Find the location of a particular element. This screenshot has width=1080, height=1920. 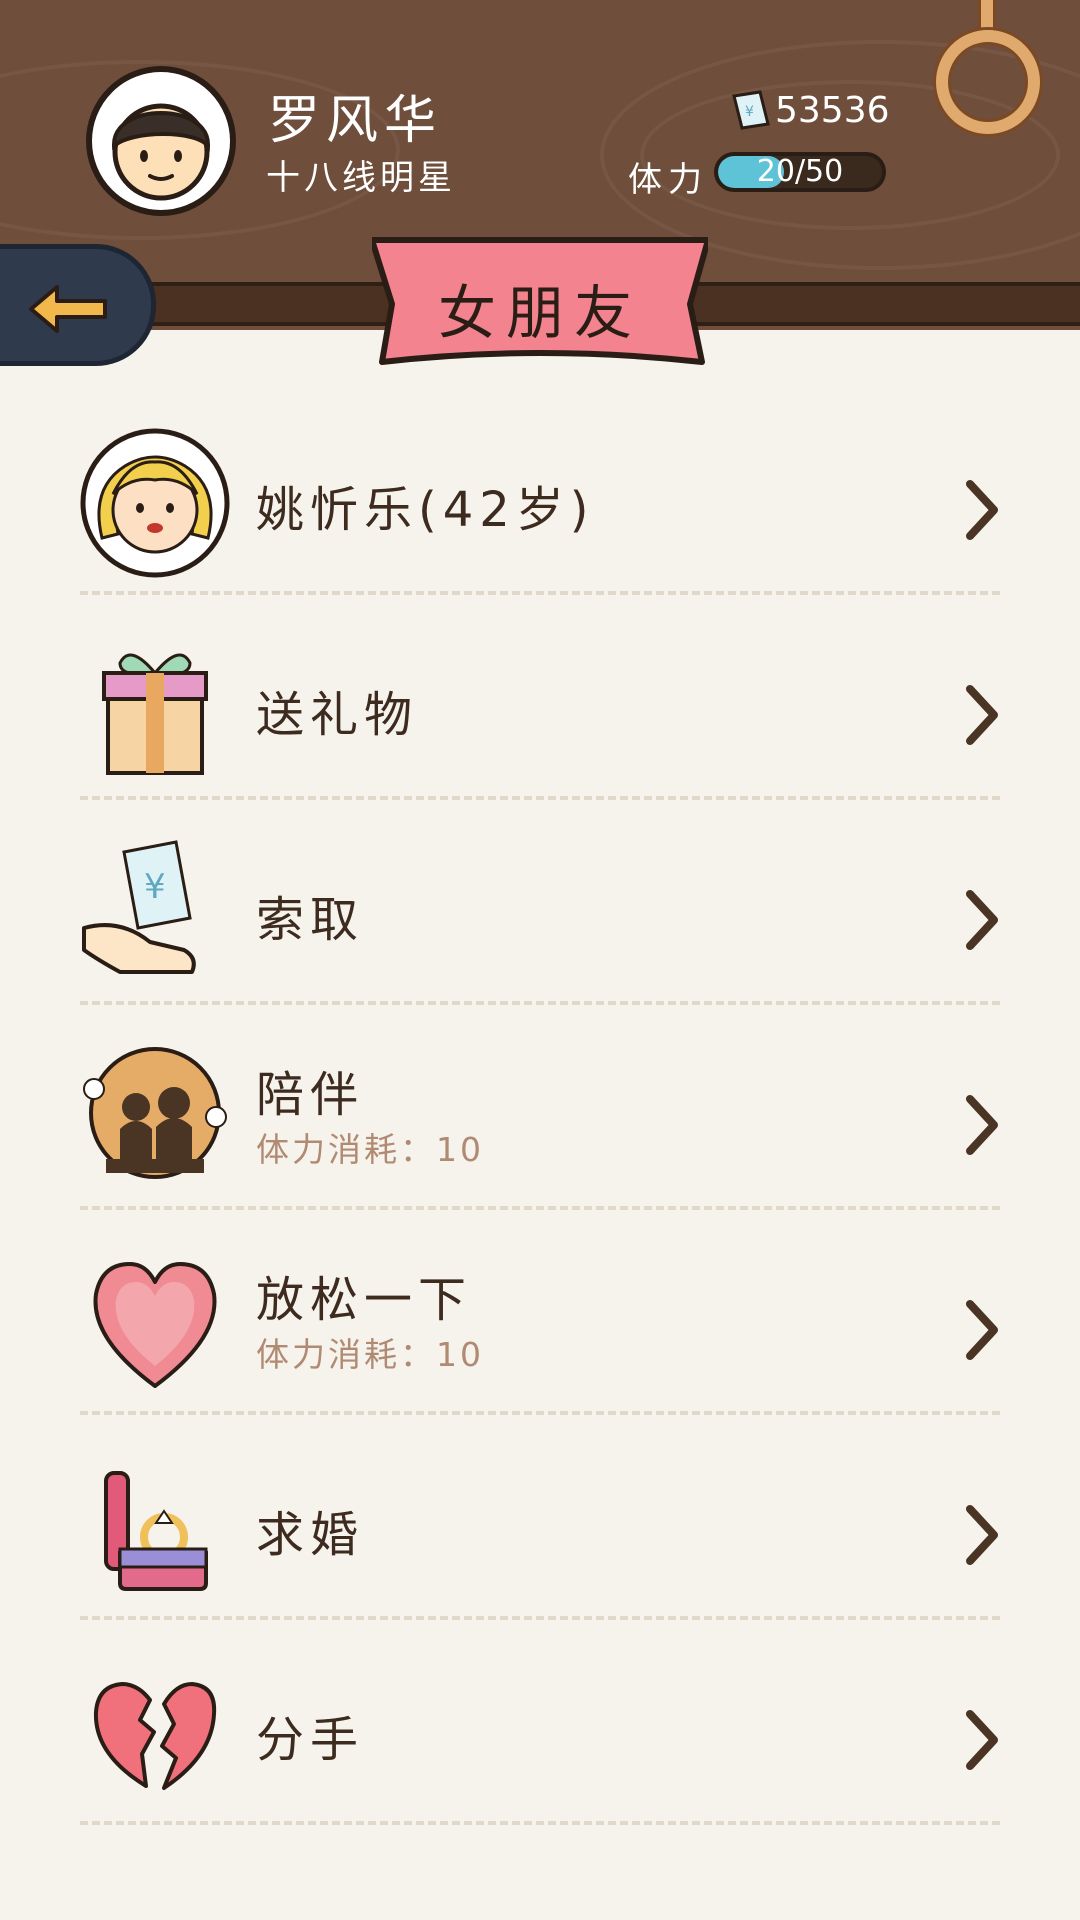

menu-item-label: 索取 is located at coordinates (310, 920).